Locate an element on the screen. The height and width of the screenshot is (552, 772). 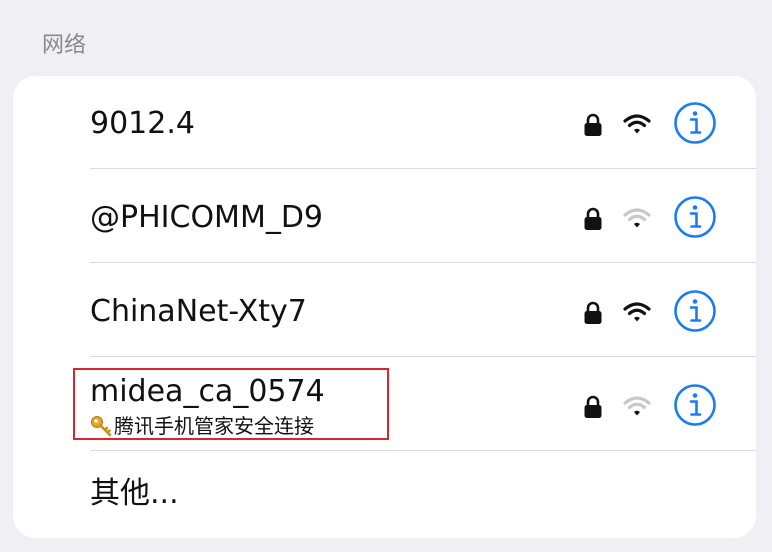
network-ssid: ChinaNet-Xty7 is located at coordinates (198, 311).